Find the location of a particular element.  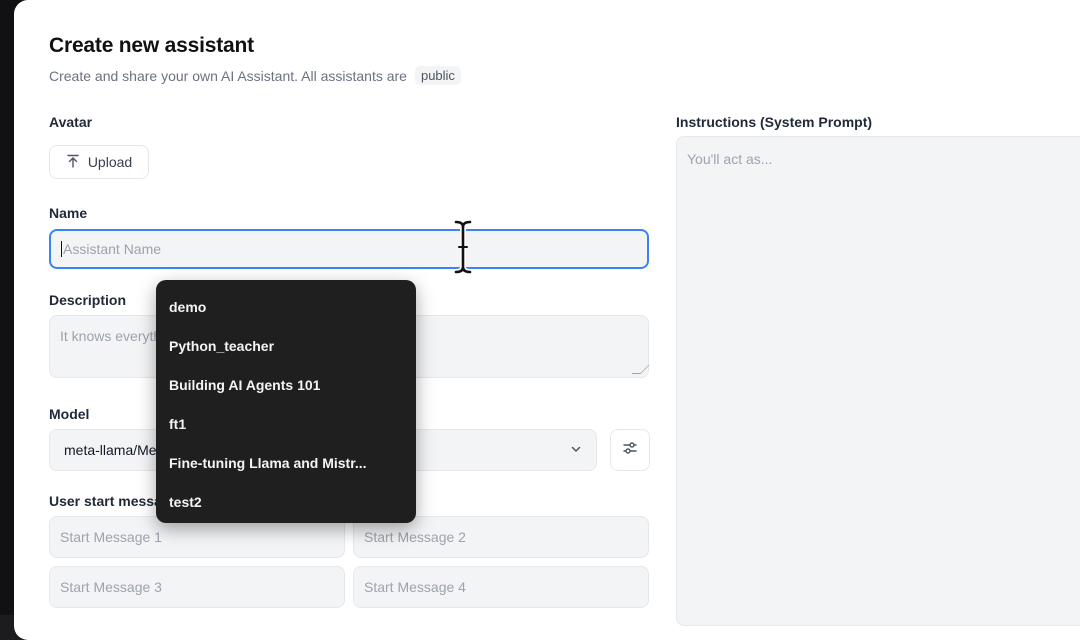

page-title: Create new assistant is located at coordinates (151, 45).